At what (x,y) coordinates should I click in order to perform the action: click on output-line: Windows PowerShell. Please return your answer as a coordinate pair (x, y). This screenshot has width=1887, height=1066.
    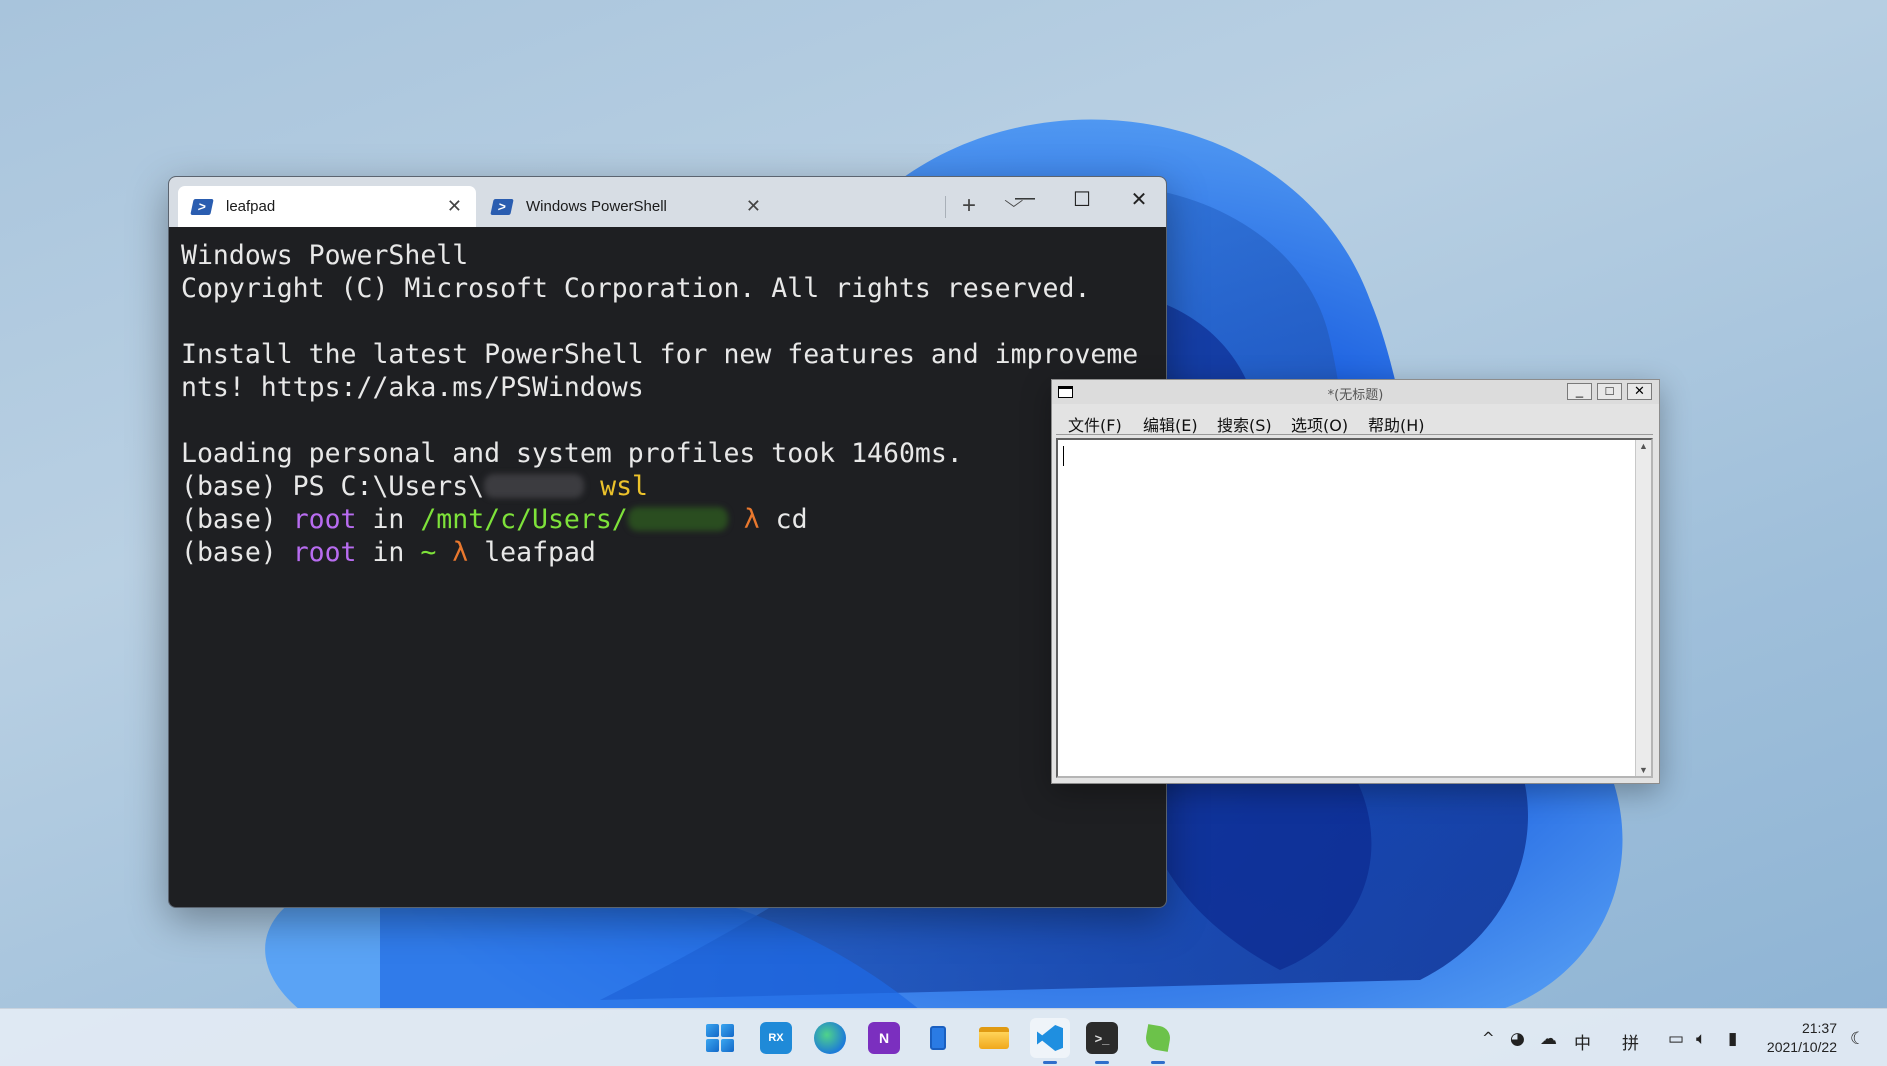
    Looking at the image, I should click on (325, 255).